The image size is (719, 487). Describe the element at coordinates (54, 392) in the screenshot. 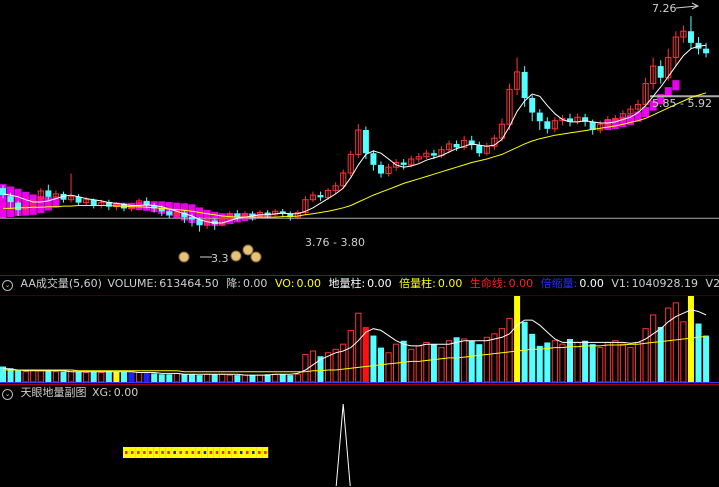

I see `sub-indicator-name: 天眼地量副图` at that location.